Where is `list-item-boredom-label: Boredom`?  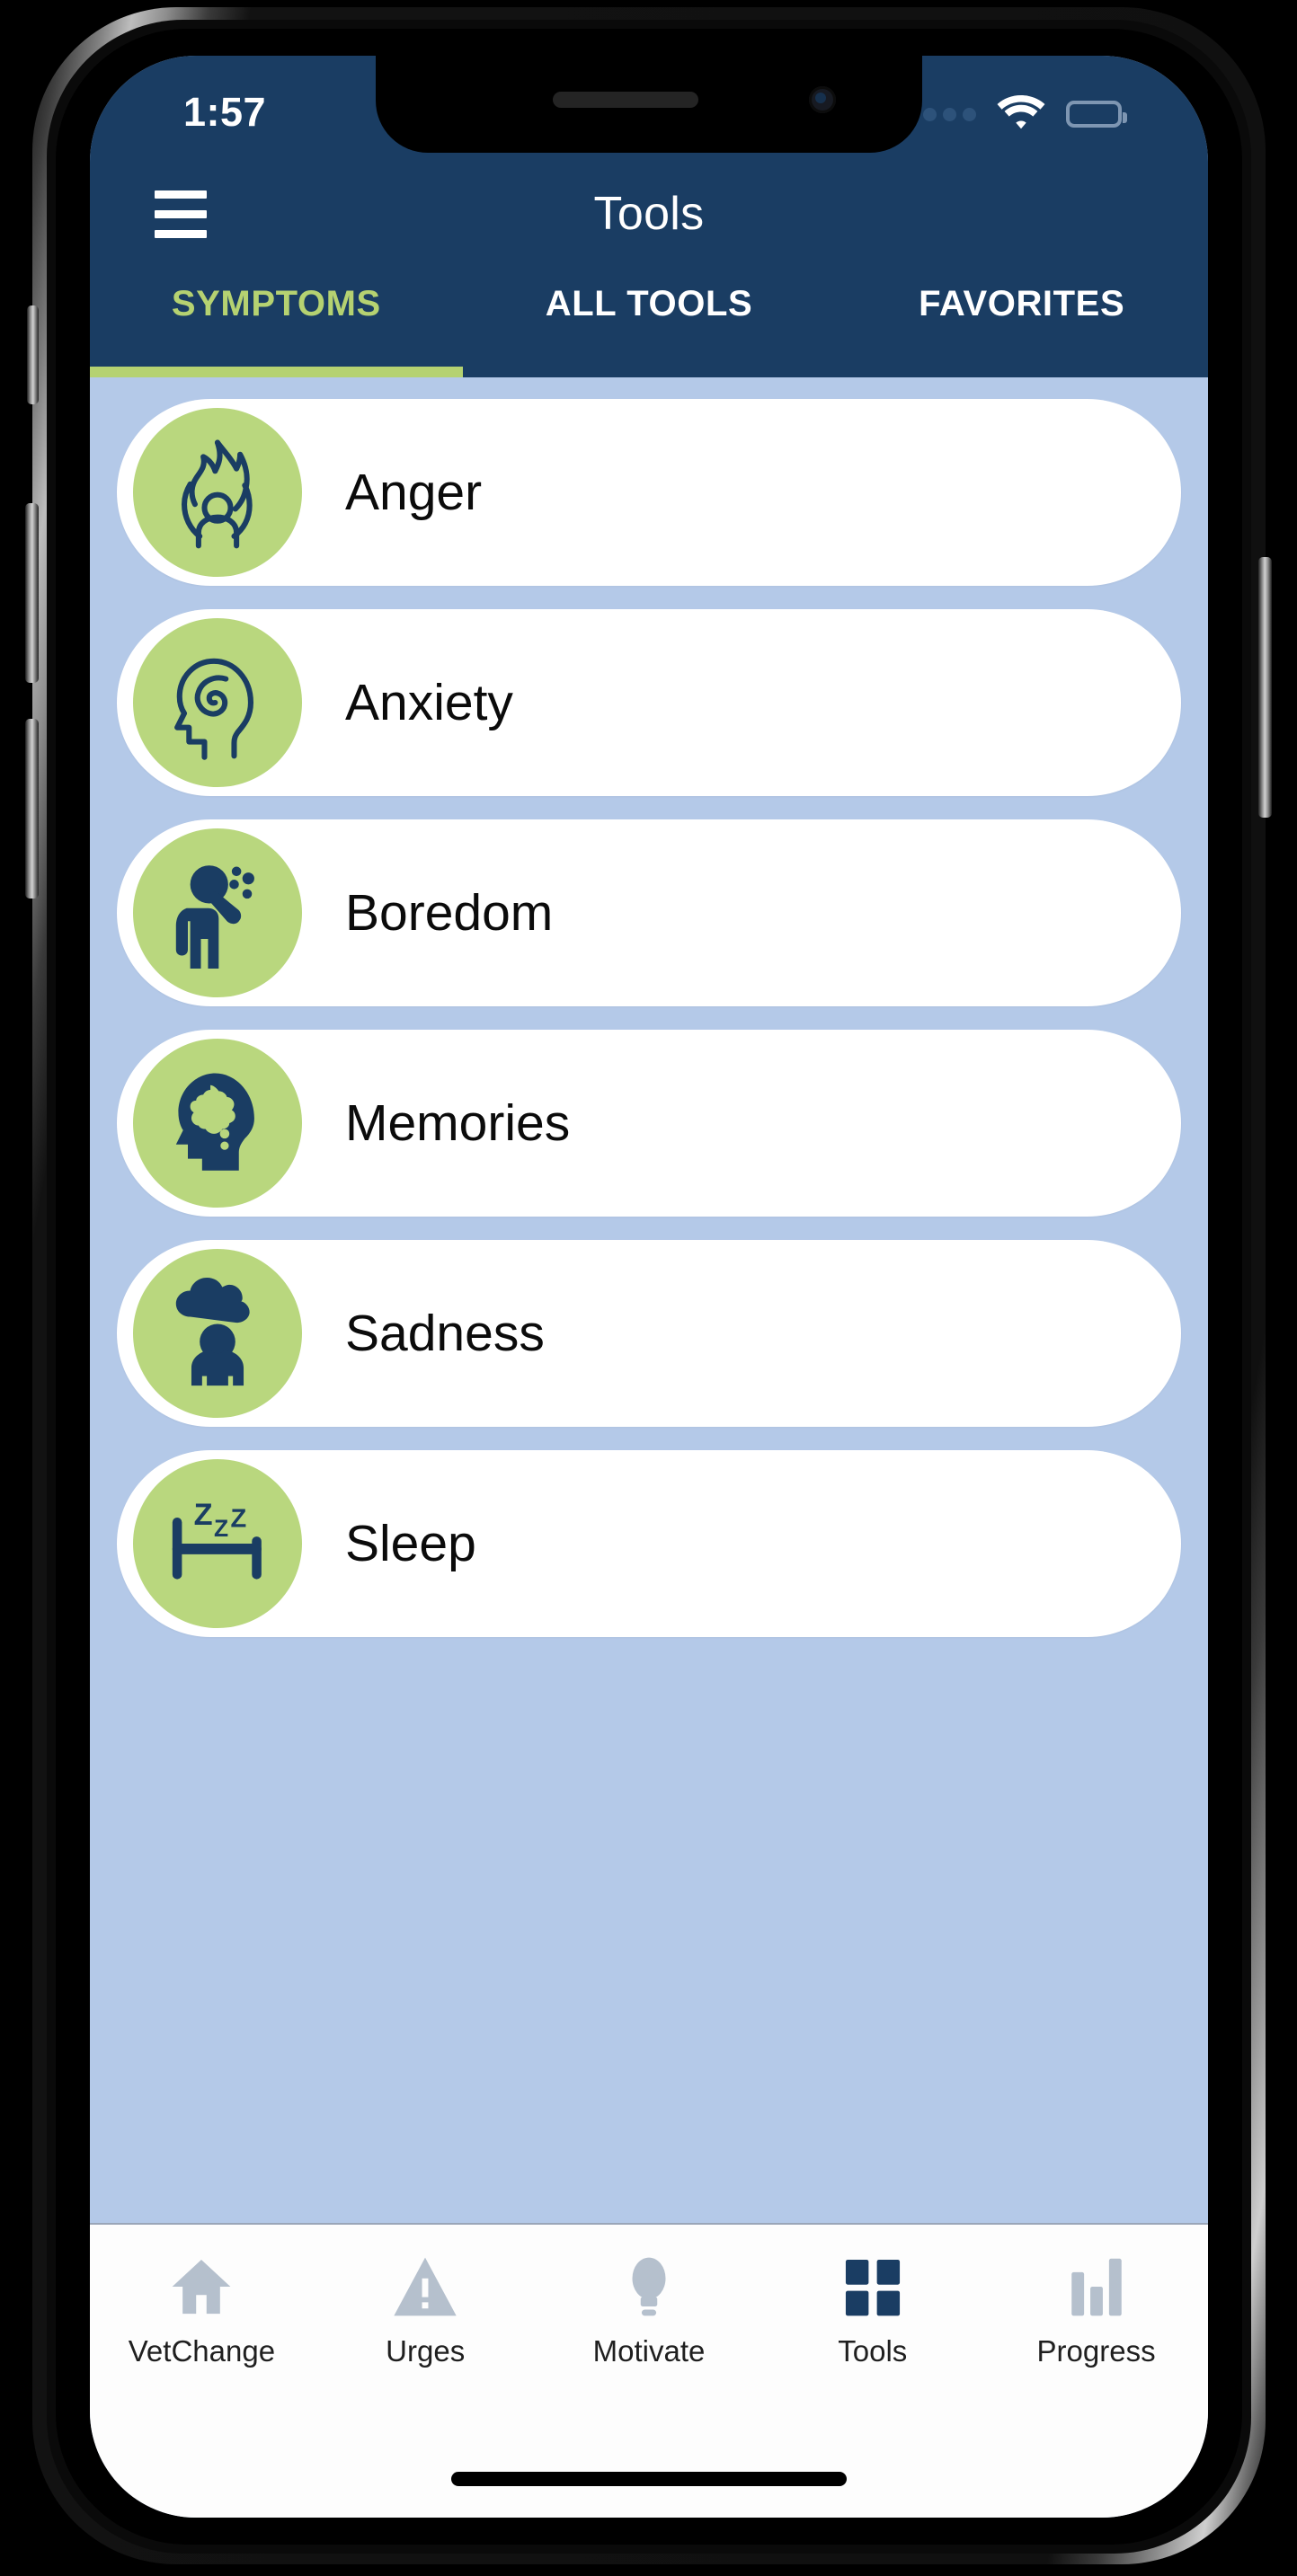
list-item-boredom-label: Boredom is located at coordinates (449, 913).